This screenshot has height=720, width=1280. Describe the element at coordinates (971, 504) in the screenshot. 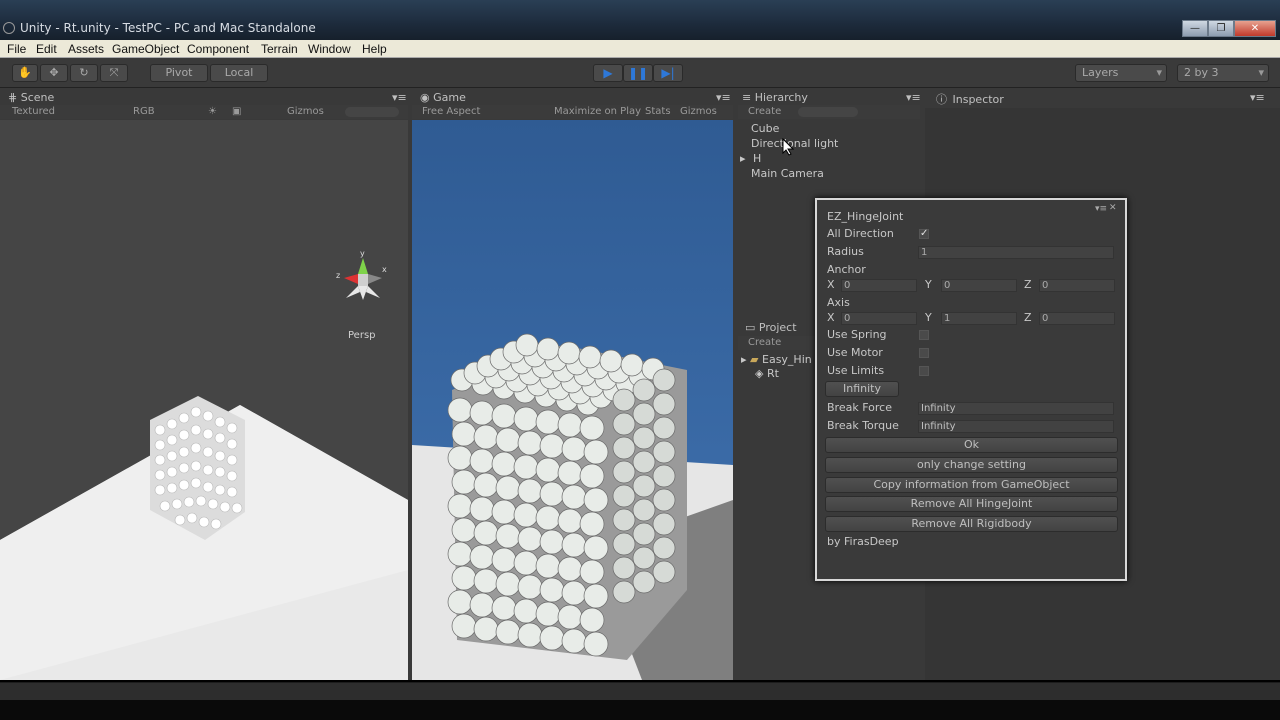

I see `remove-all-hingejoint-button: Remove All HingeJoint` at that location.